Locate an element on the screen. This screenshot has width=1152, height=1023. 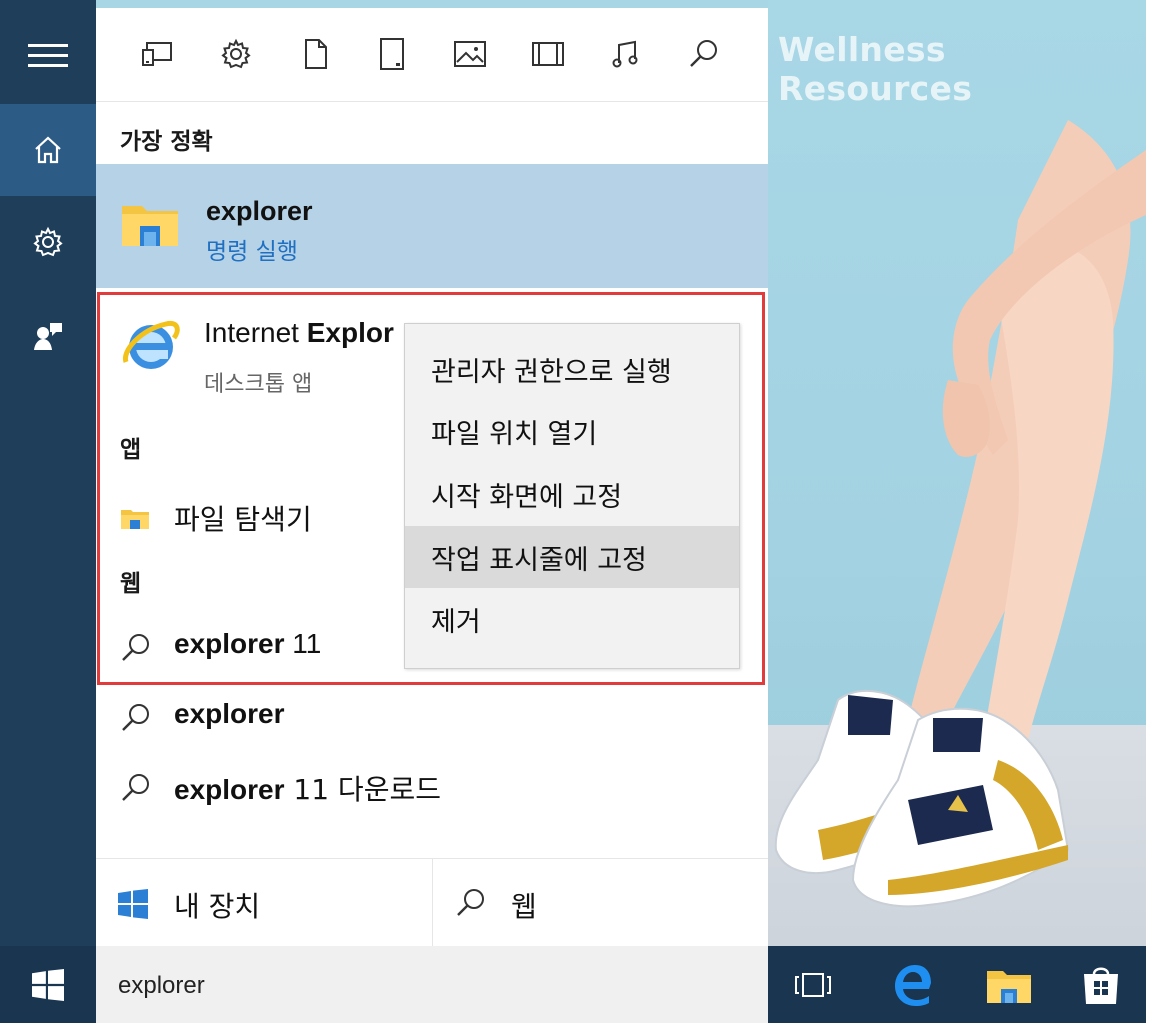
filter-photos-button is located at coordinates (470, 54).